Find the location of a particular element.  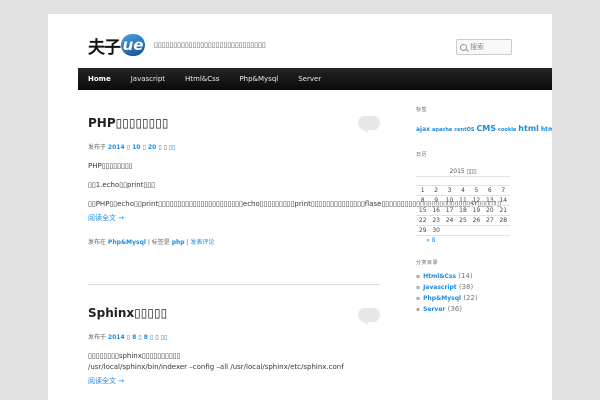

tag-link: CMS is located at coordinates (486, 128).